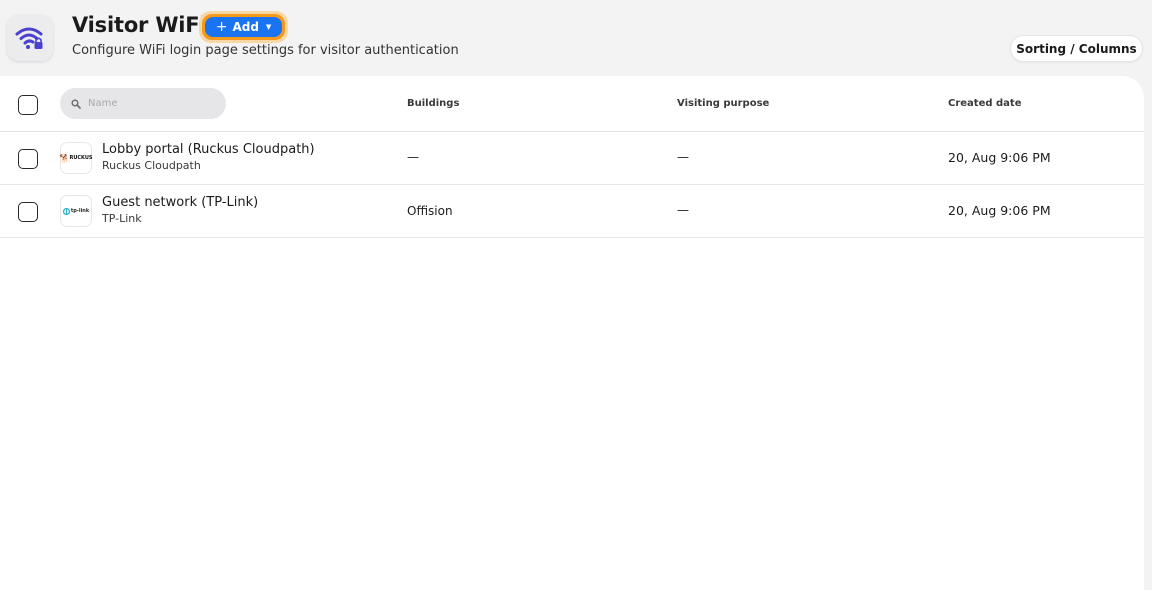  Describe the element at coordinates (151, 165) in the screenshot. I see `row-vendor: Ruckus Cloudpath` at that location.